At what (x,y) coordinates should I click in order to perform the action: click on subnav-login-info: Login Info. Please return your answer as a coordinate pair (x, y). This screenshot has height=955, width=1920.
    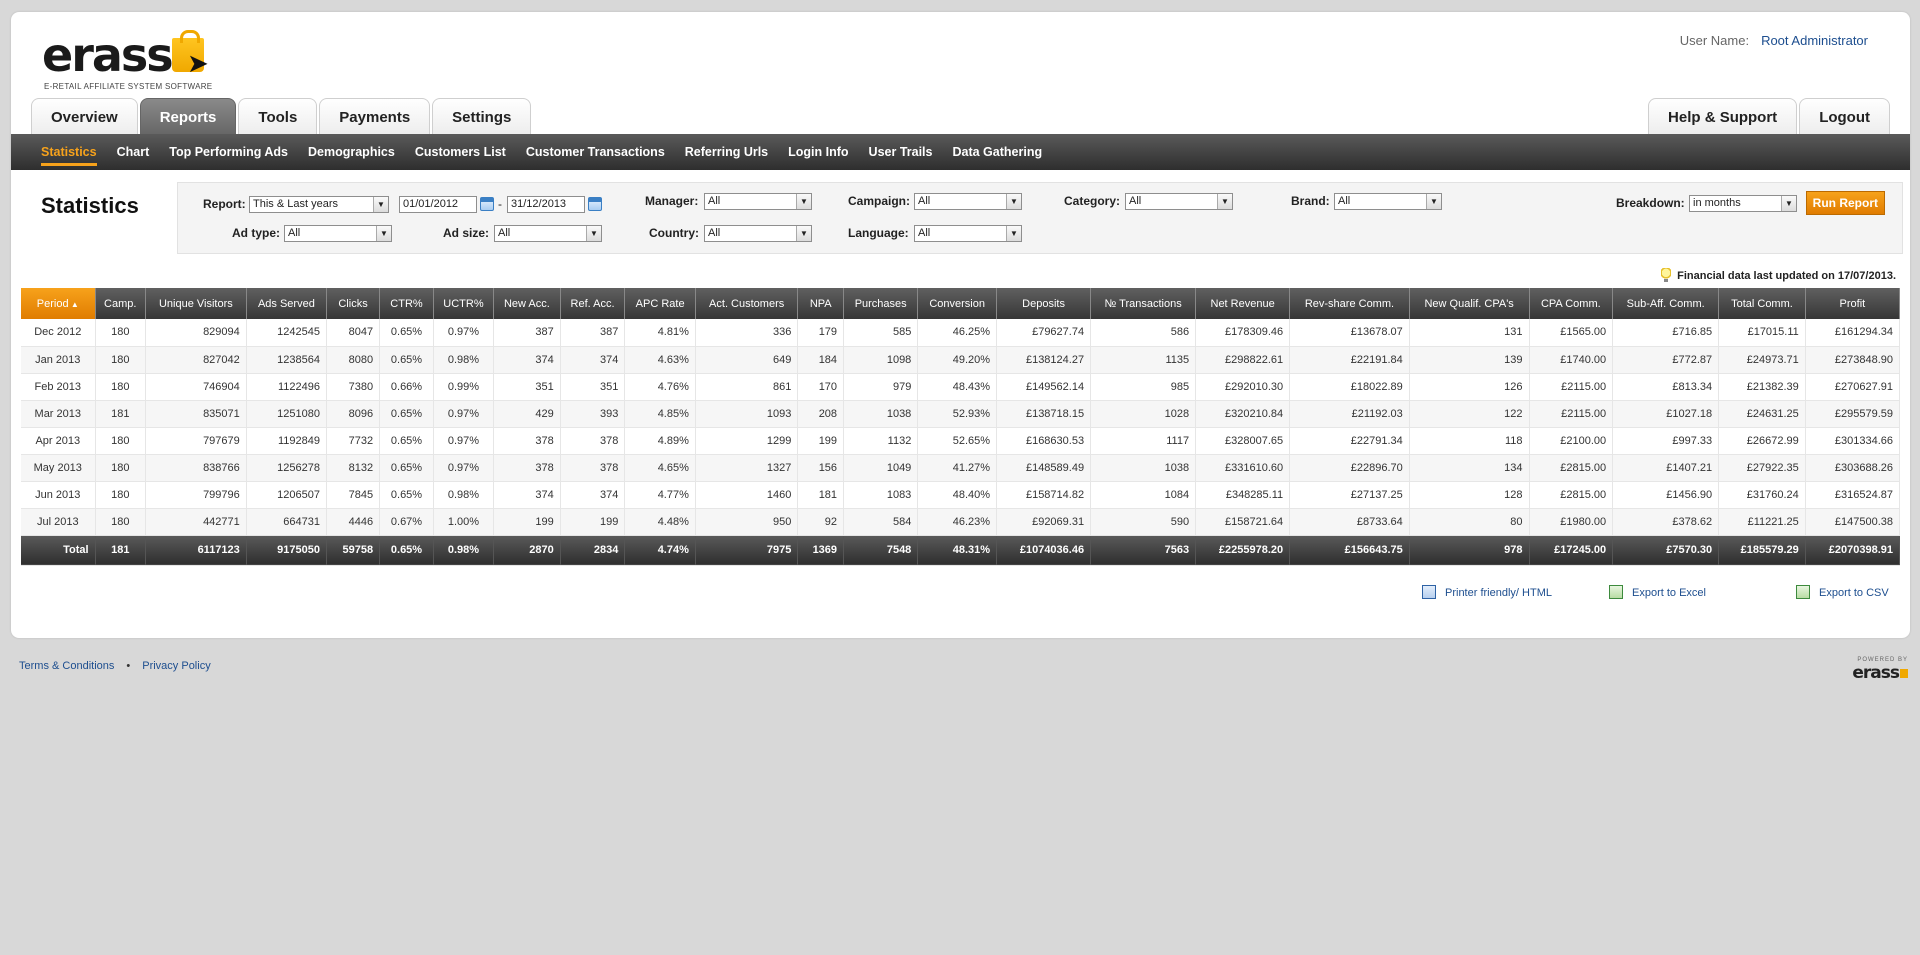
    Looking at the image, I should click on (818, 152).